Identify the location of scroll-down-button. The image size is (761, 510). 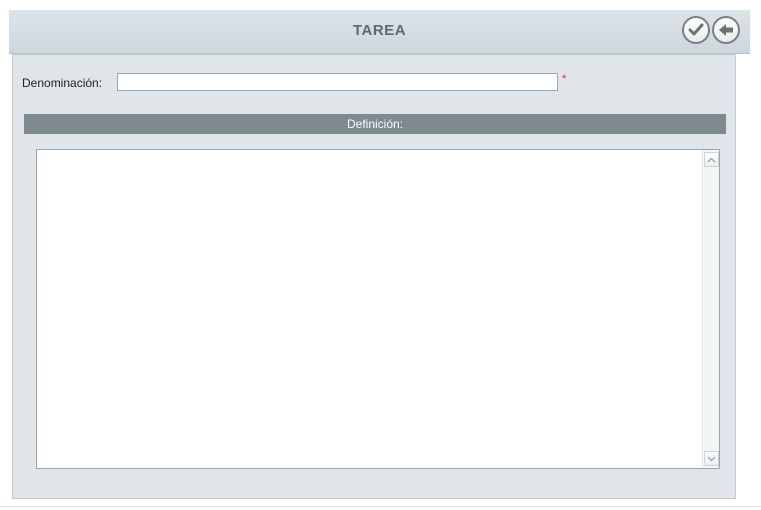
(711, 458).